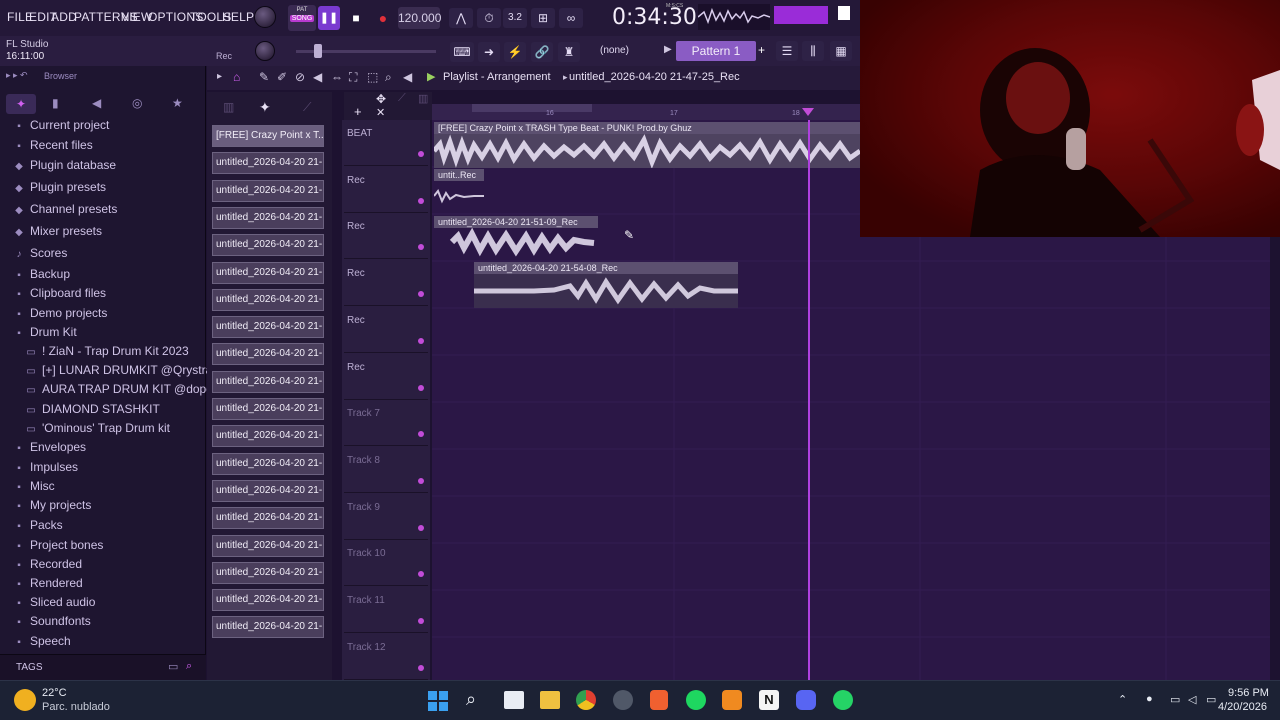 The image size is (1280, 720). I want to click on pattern-selector: Pattern 1, so click(716, 51).